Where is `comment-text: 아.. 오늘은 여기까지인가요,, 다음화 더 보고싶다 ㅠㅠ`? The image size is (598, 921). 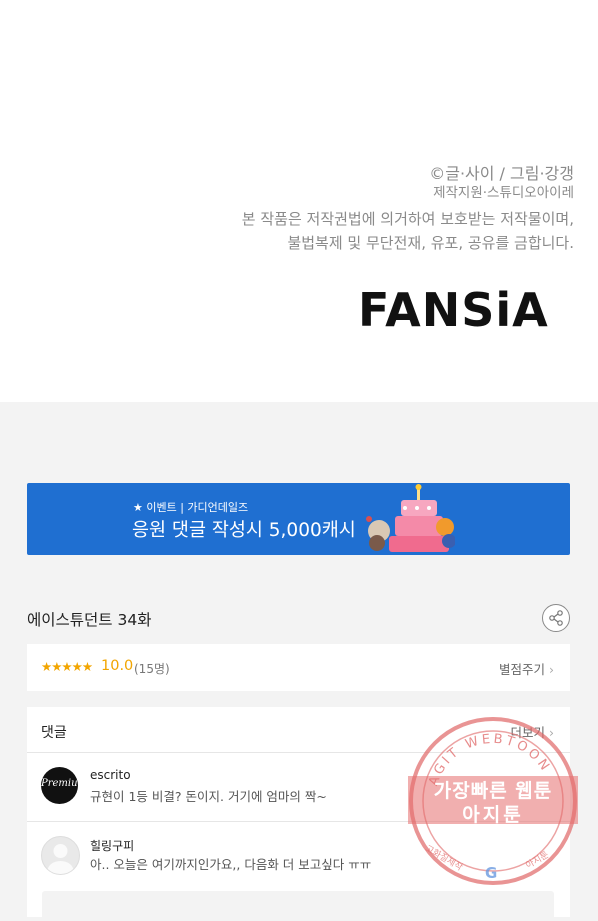 comment-text: 아.. 오늘은 여기까지인가요,, 다음화 더 보고싶다 ㅠㅠ is located at coordinates (231, 864).